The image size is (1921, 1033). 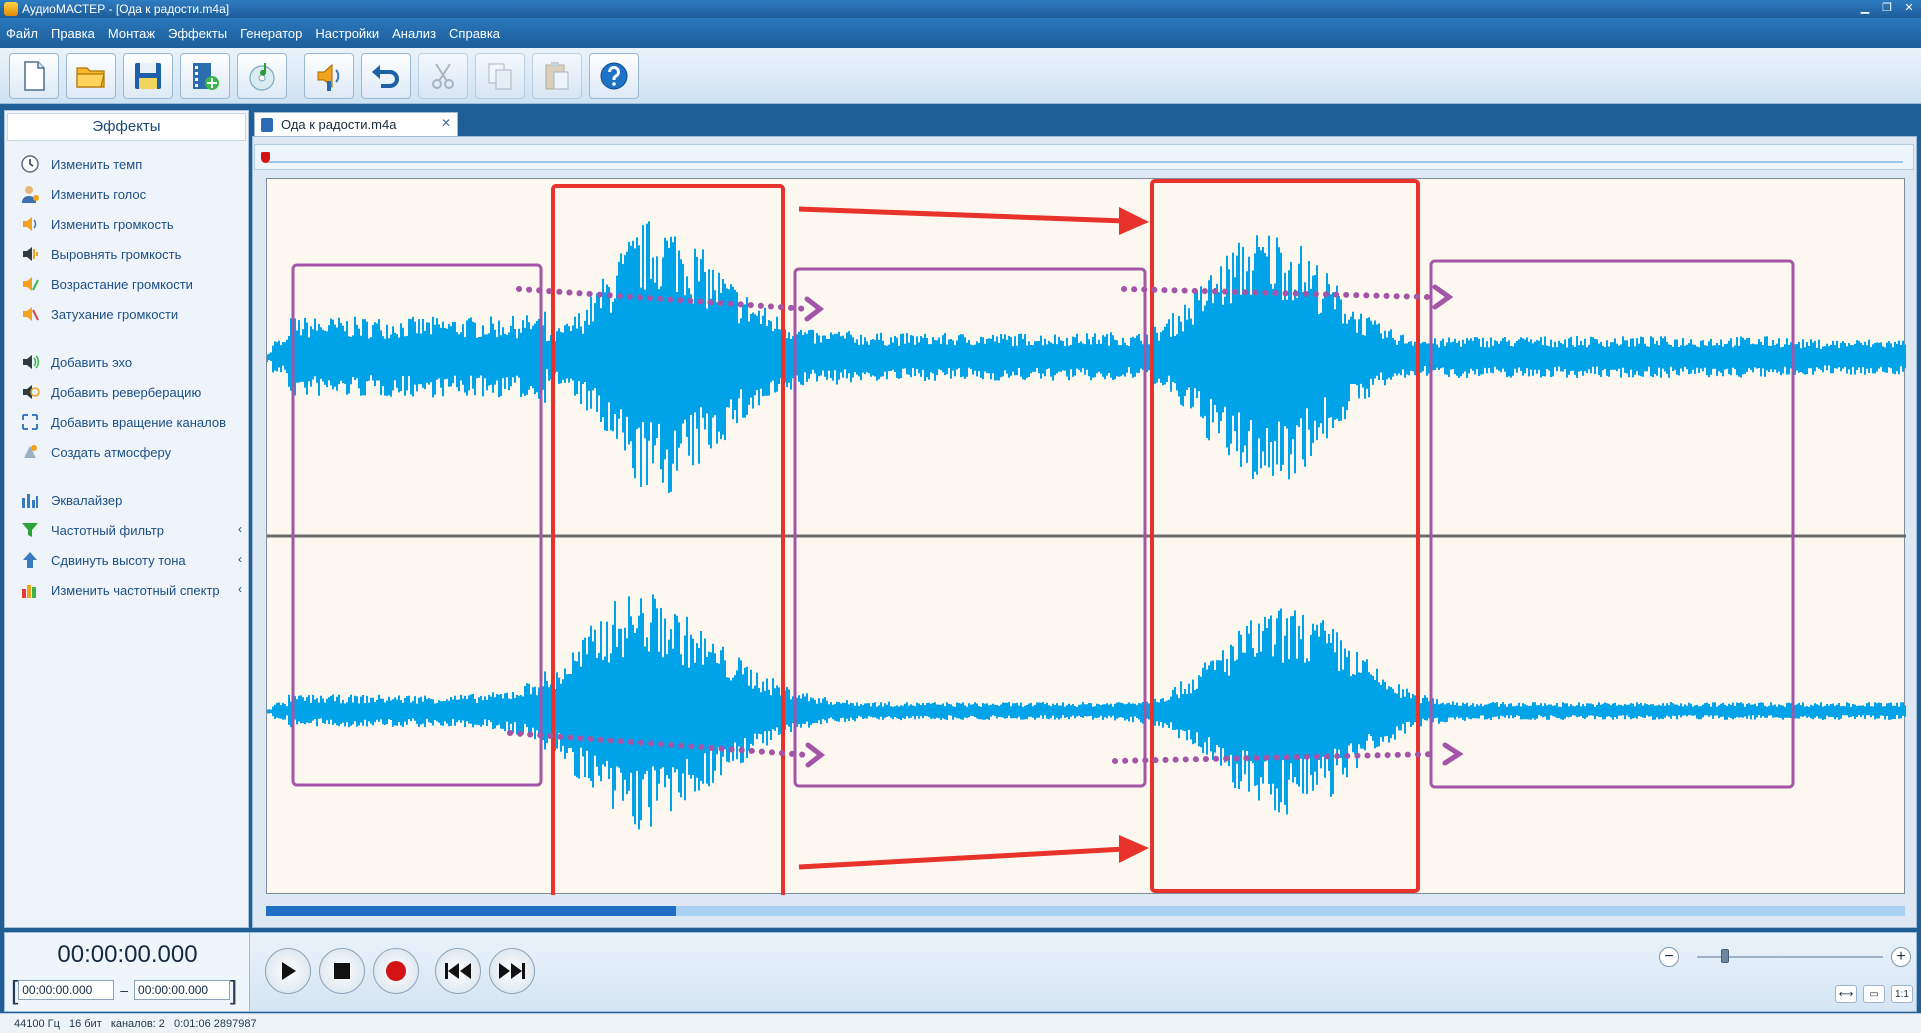 I want to click on copy-icon, so click(x=500, y=76).